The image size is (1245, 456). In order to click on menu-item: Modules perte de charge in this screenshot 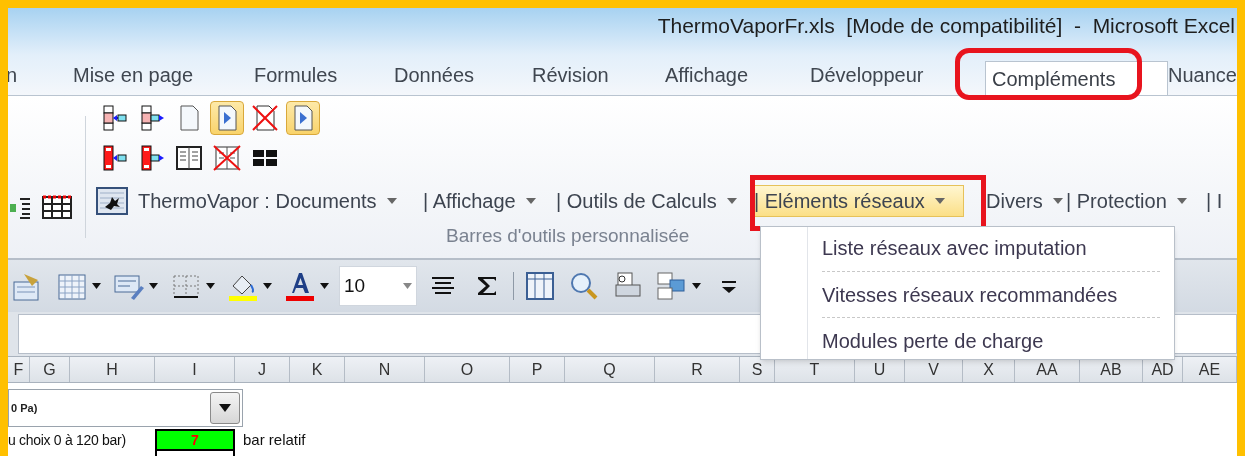, I will do `click(991, 341)`.